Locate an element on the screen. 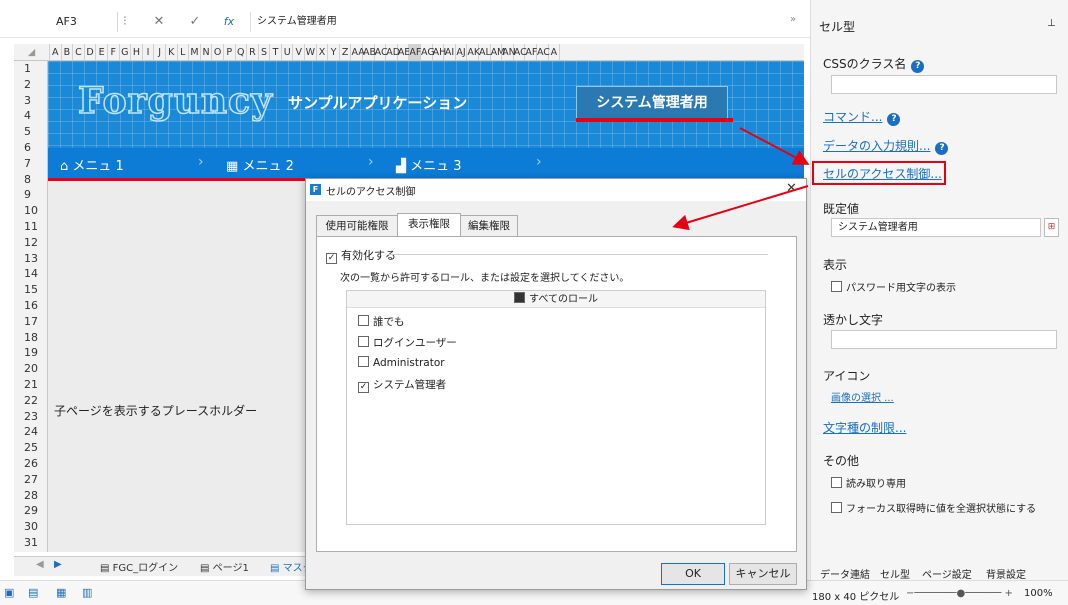 This screenshot has height=605, width=1068. default-value-input: システム管理者用 is located at coordinates (936, 227).